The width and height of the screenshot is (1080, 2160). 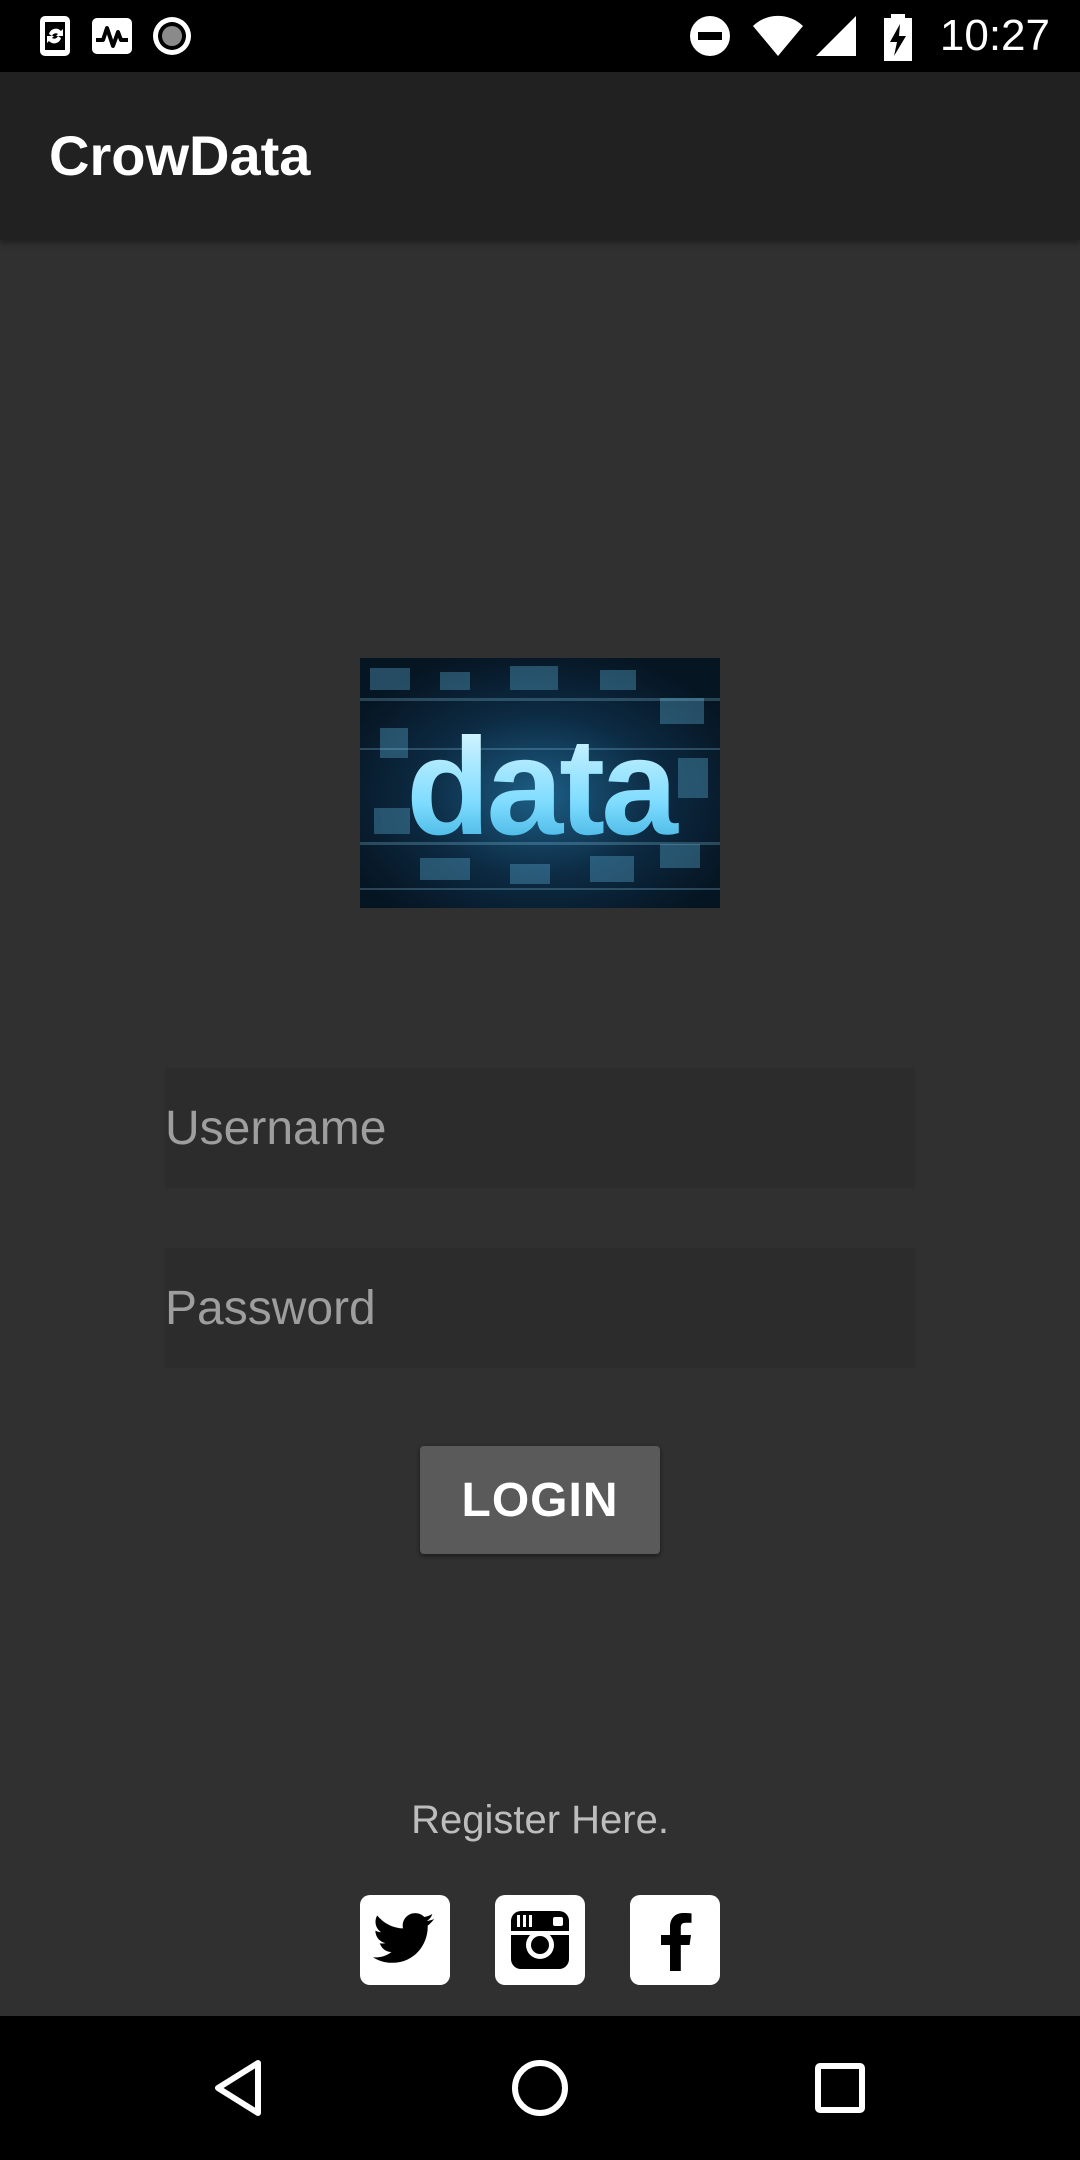 I want to click on twitter-button, so click(x=405, y=1940).